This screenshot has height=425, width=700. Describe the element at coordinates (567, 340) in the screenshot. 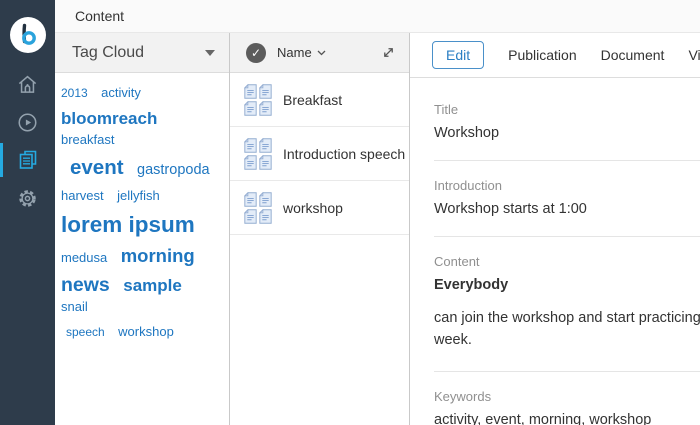

I see `content-field-line: week.` at that location.